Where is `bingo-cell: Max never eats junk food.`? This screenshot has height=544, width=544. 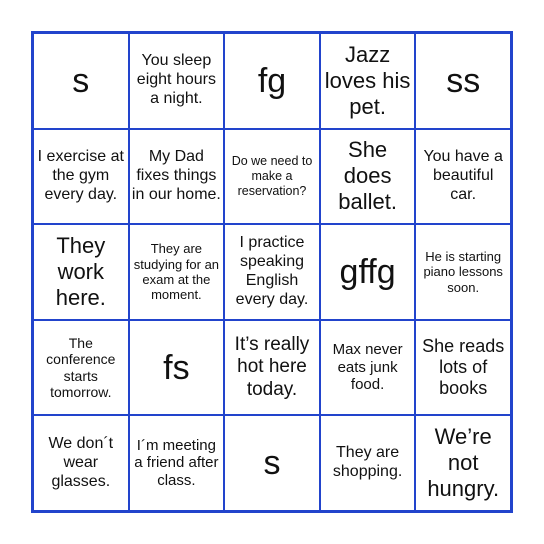 bingo-cell: Max never eats junk food. is located at coordinates (367, 367).